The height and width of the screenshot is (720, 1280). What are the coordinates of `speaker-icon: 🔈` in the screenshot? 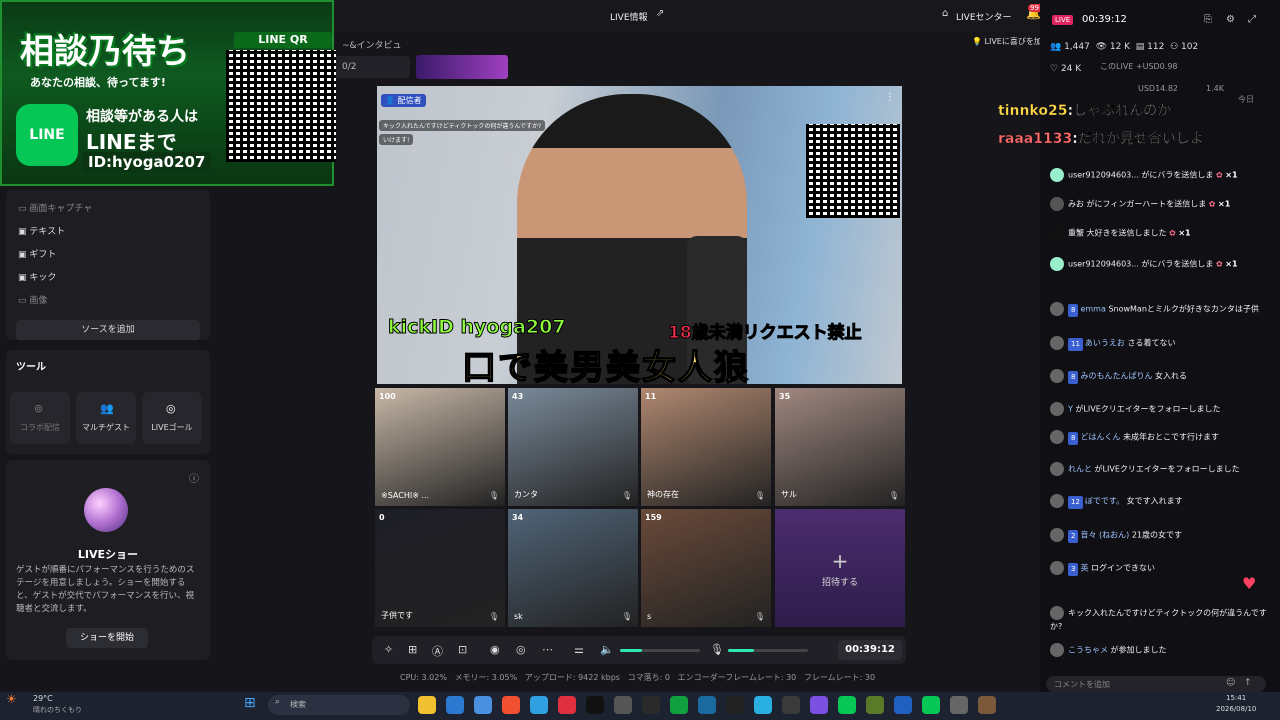 It's located at (607, 649).